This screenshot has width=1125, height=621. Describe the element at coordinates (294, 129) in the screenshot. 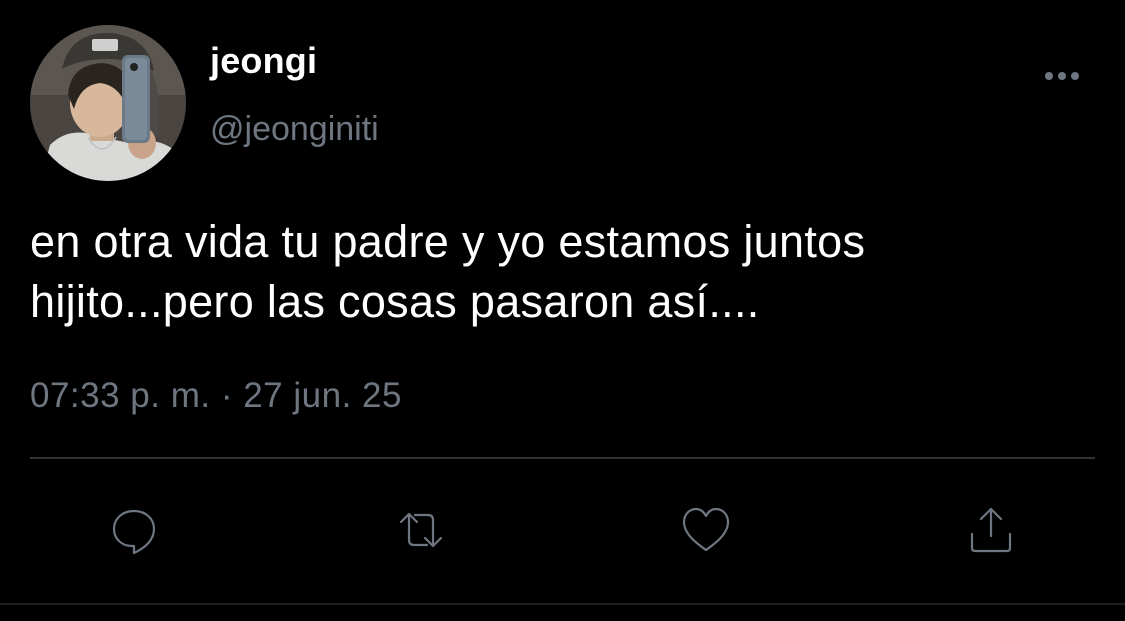

I see `user-handle: @jeonginiti` at that location.